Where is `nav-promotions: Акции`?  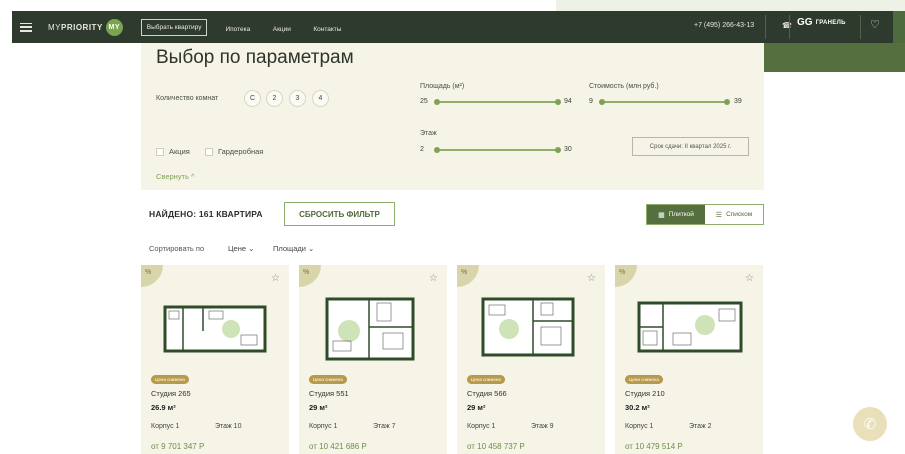 nav-promotions: Акции is located at coordinates (282, 29).